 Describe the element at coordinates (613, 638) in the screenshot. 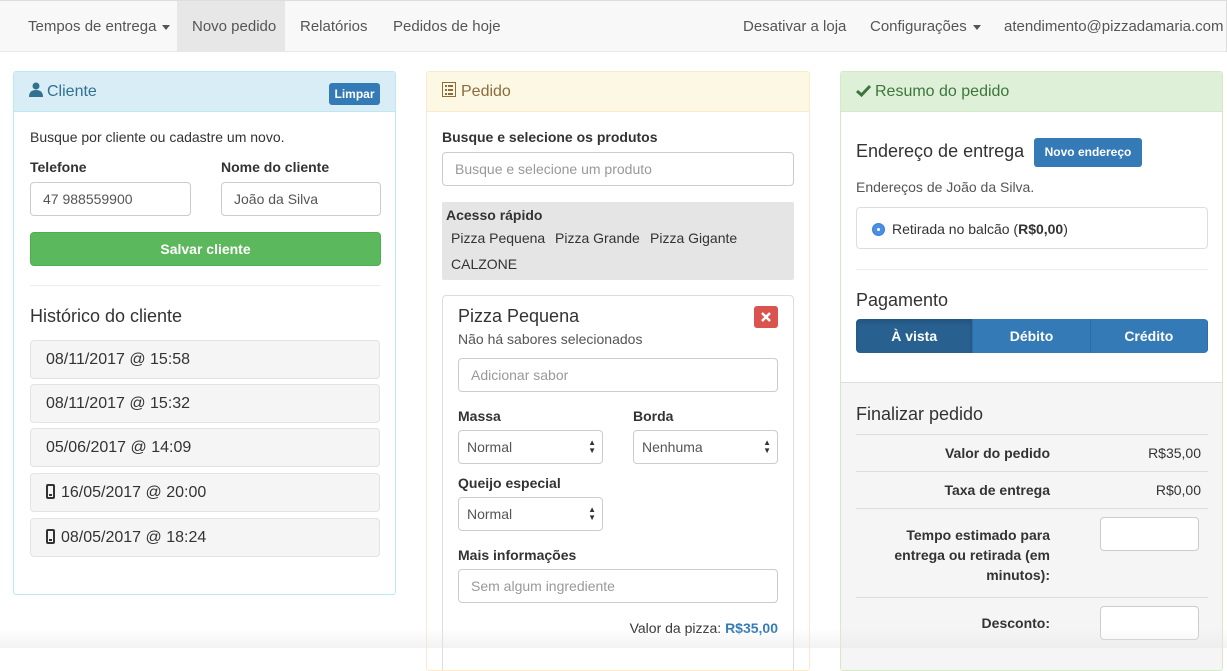

I see `page-bottom-fade` at that location.